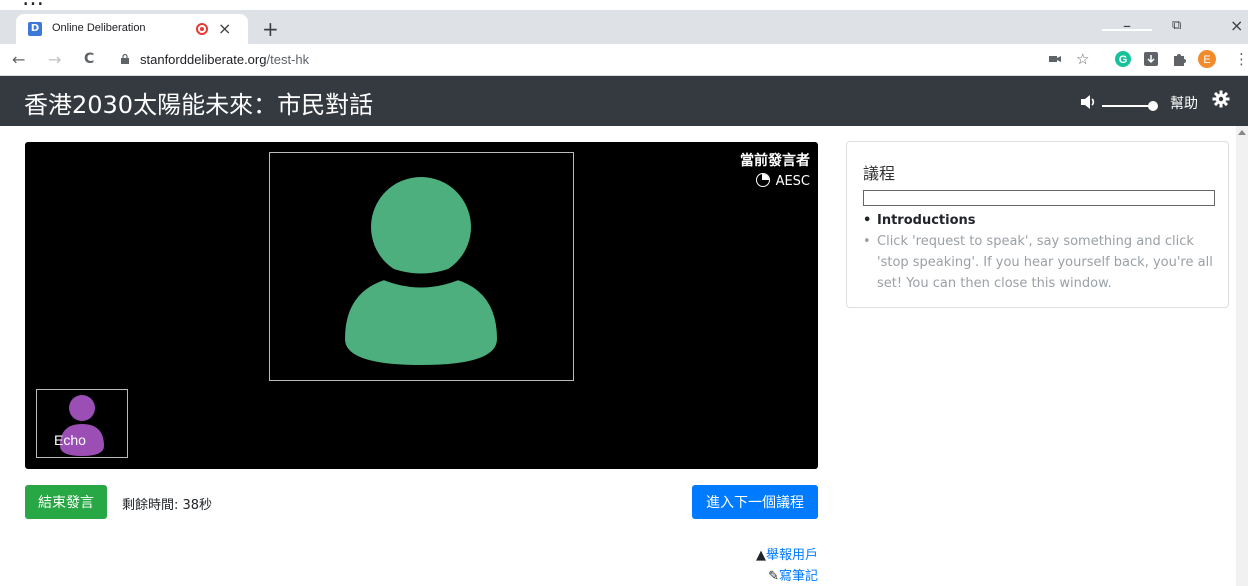  I want to click on new-tab-button: +, so click(270, 29).